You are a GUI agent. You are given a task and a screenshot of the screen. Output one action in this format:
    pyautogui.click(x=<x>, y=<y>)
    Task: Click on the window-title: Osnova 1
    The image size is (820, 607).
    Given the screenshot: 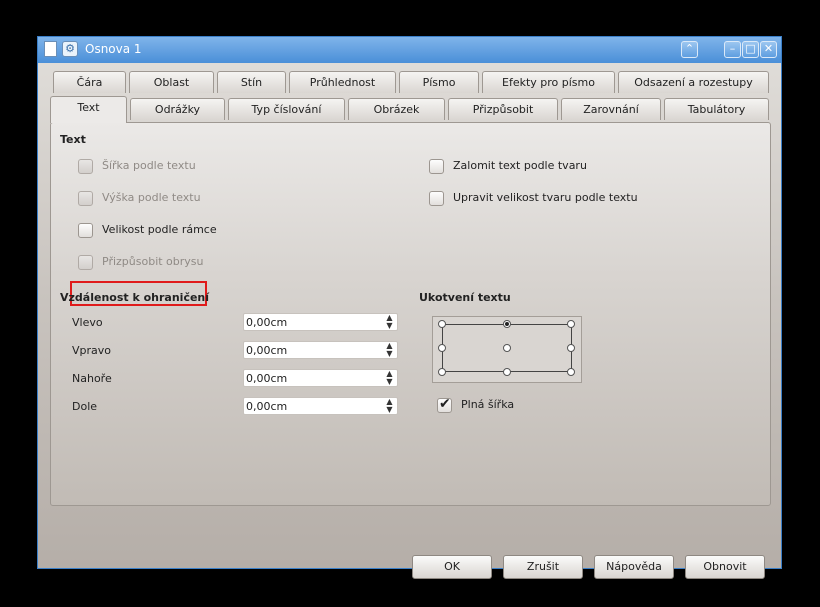 What is the action you would take?
    pyautogui.click(x=113, y=49)
    